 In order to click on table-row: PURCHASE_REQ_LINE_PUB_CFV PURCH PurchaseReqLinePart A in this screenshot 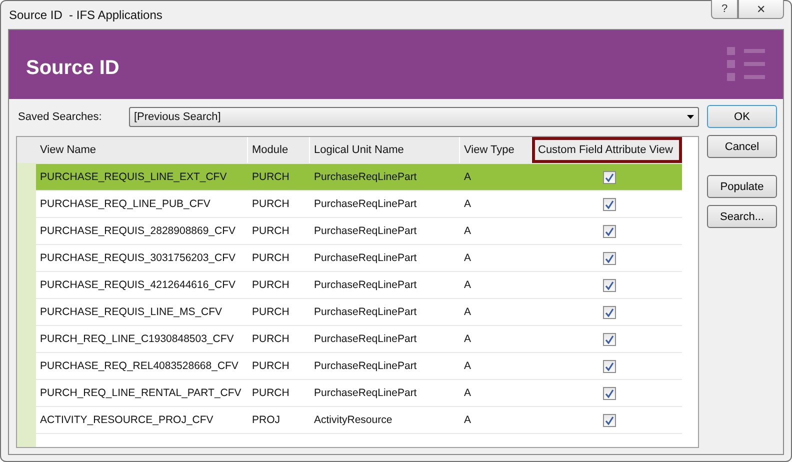, I will do `click(359, 204)`.